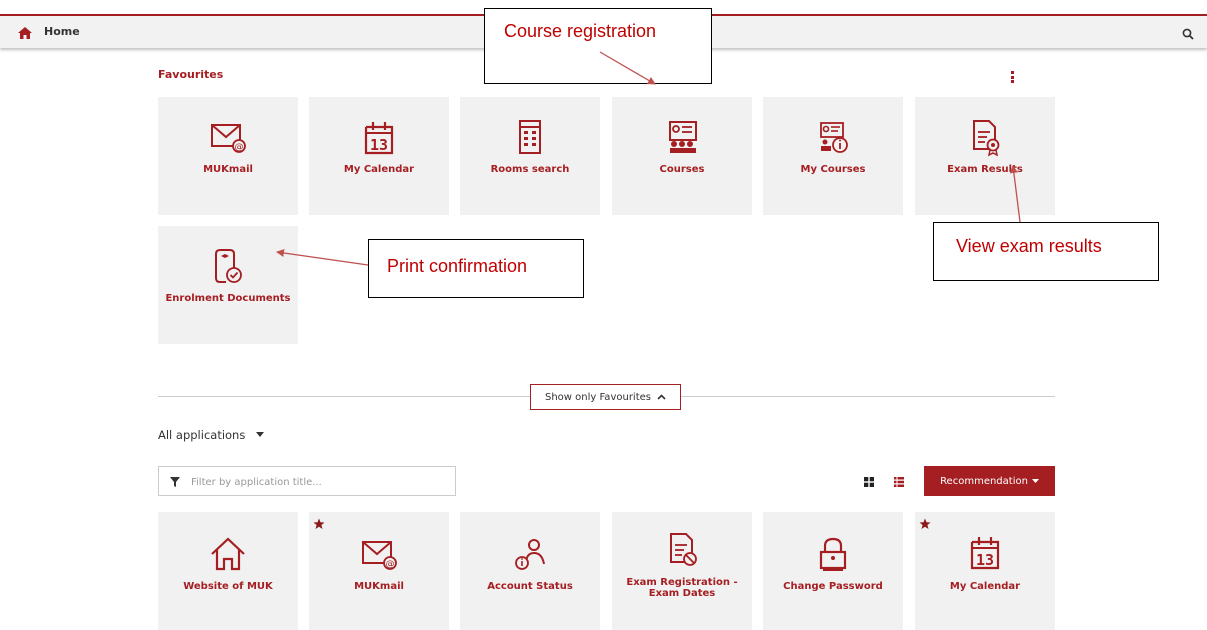 The width and height of the screenshot is (1207, 630). I want to click on tile-rooms-search: Rooms search, so click(530, 156).